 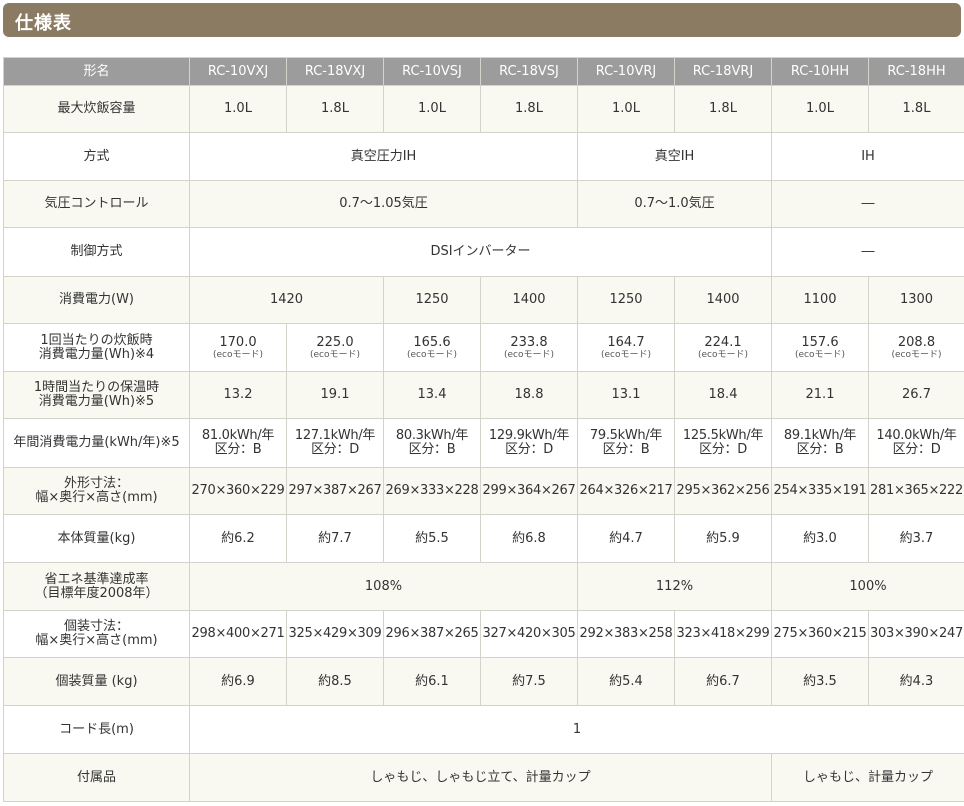 What do you see at coordinates (335, 538) in the screenshot?
I see `cell: 約7.7` at bounding box center [335, 538].